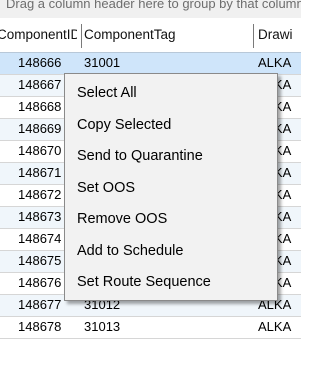  Describe the element at coordinates (150, 64) in the screenshot. I see `table-row: 148666 31001 ALKA` at that location.